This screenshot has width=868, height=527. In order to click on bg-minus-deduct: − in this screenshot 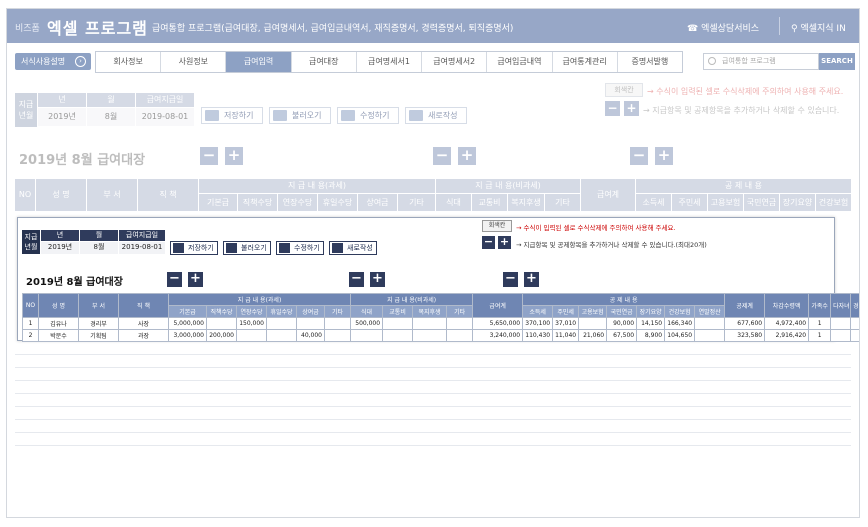, I will do `click(639, 156)`.